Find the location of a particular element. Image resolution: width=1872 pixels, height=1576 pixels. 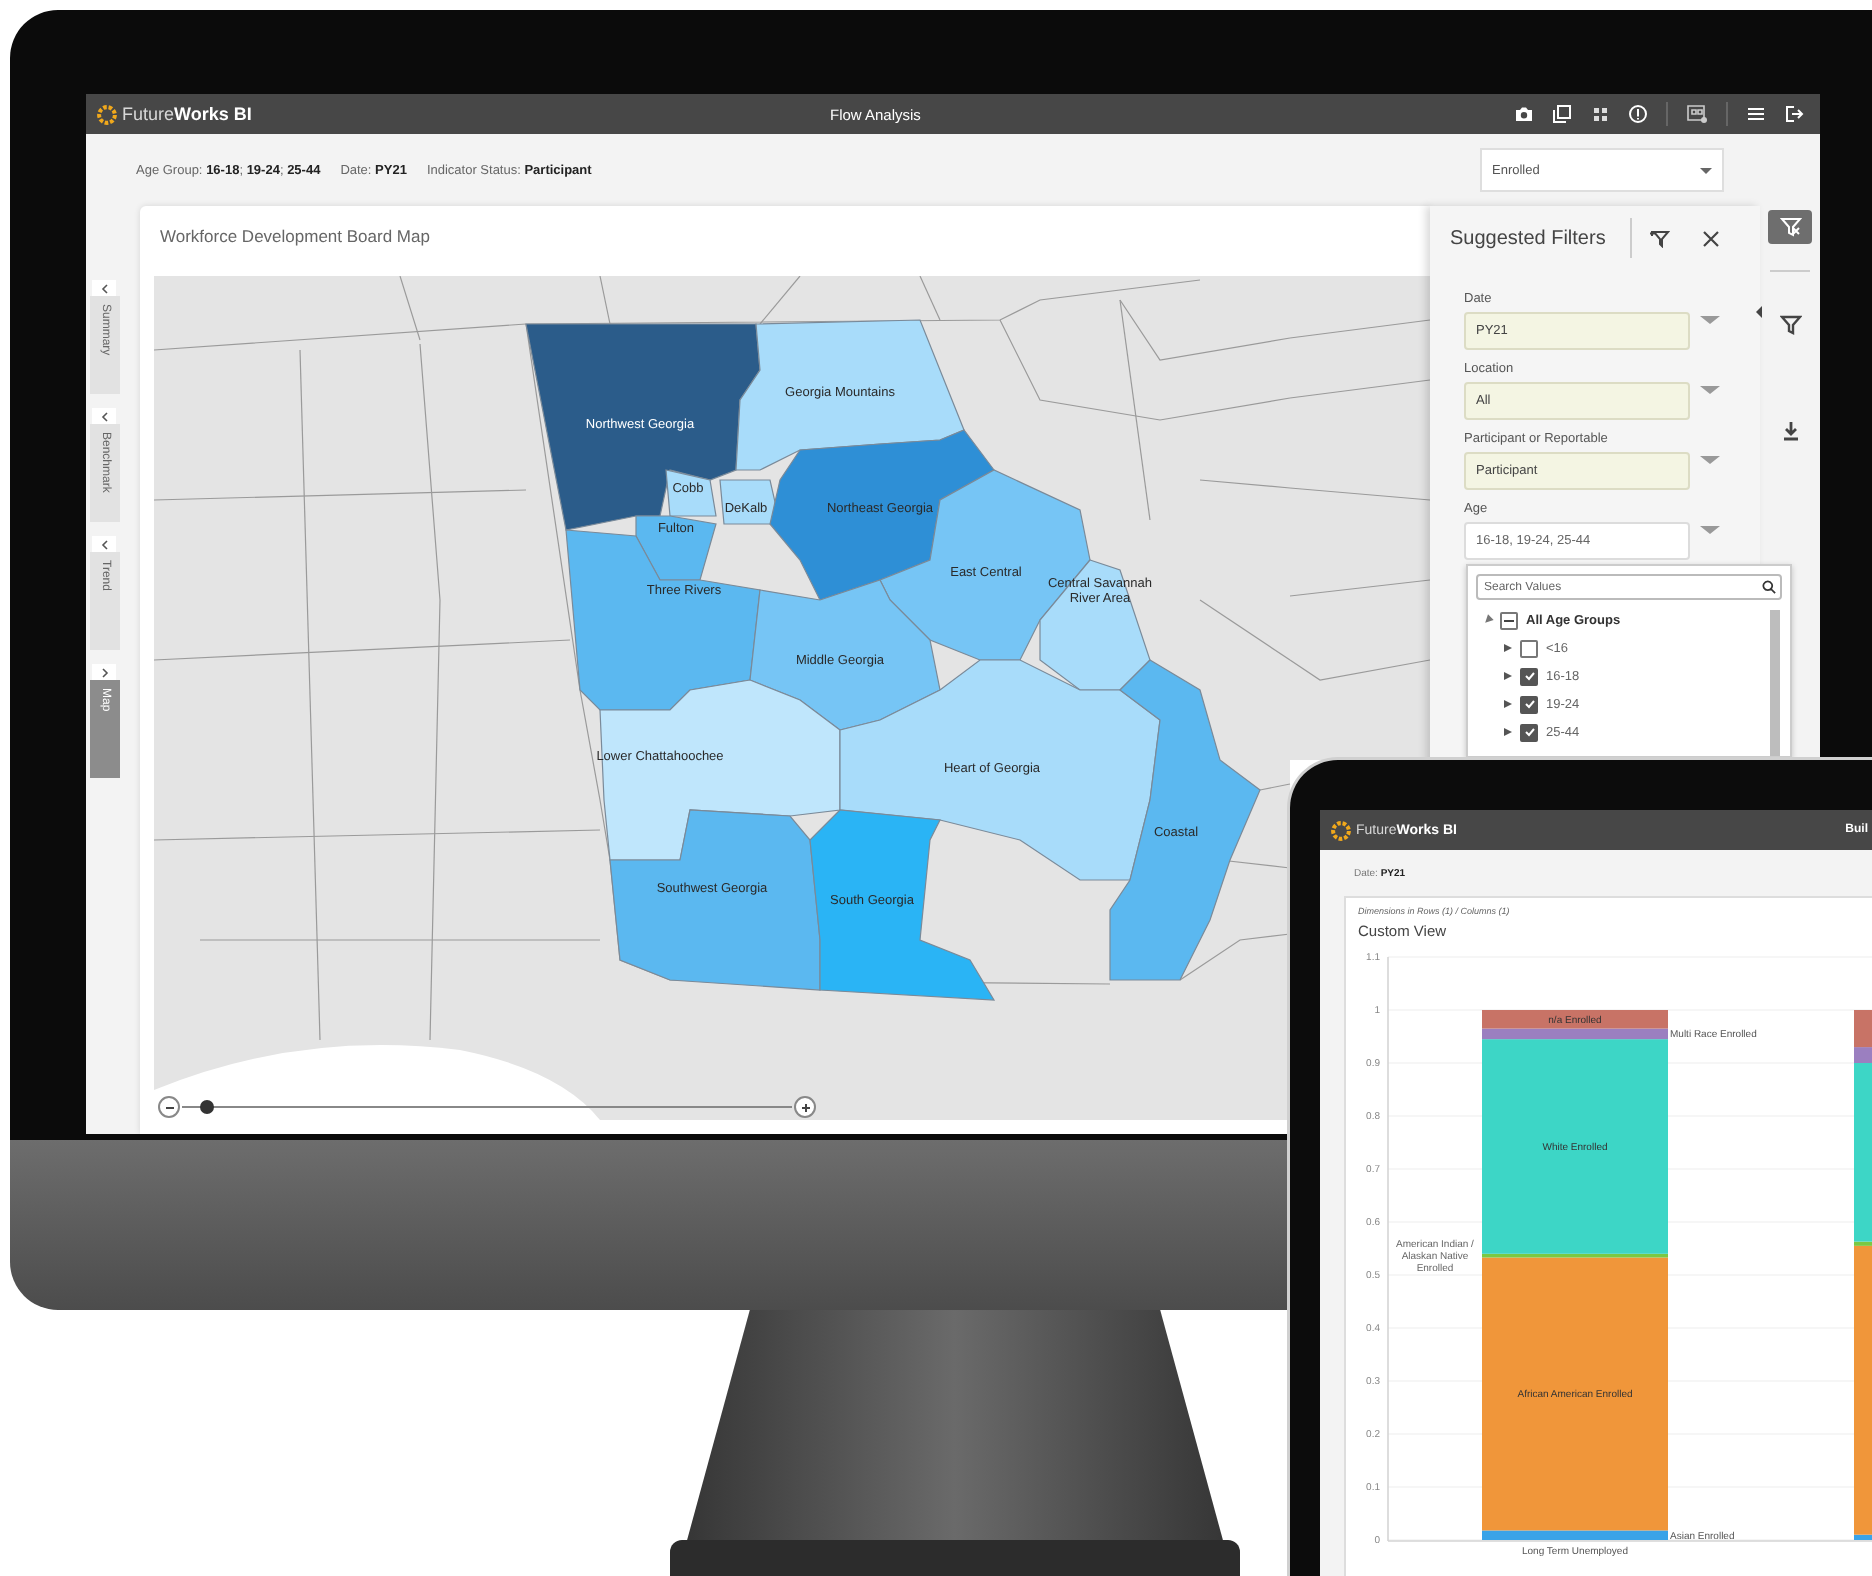

download-icon is located at coordinates (1790, 431).